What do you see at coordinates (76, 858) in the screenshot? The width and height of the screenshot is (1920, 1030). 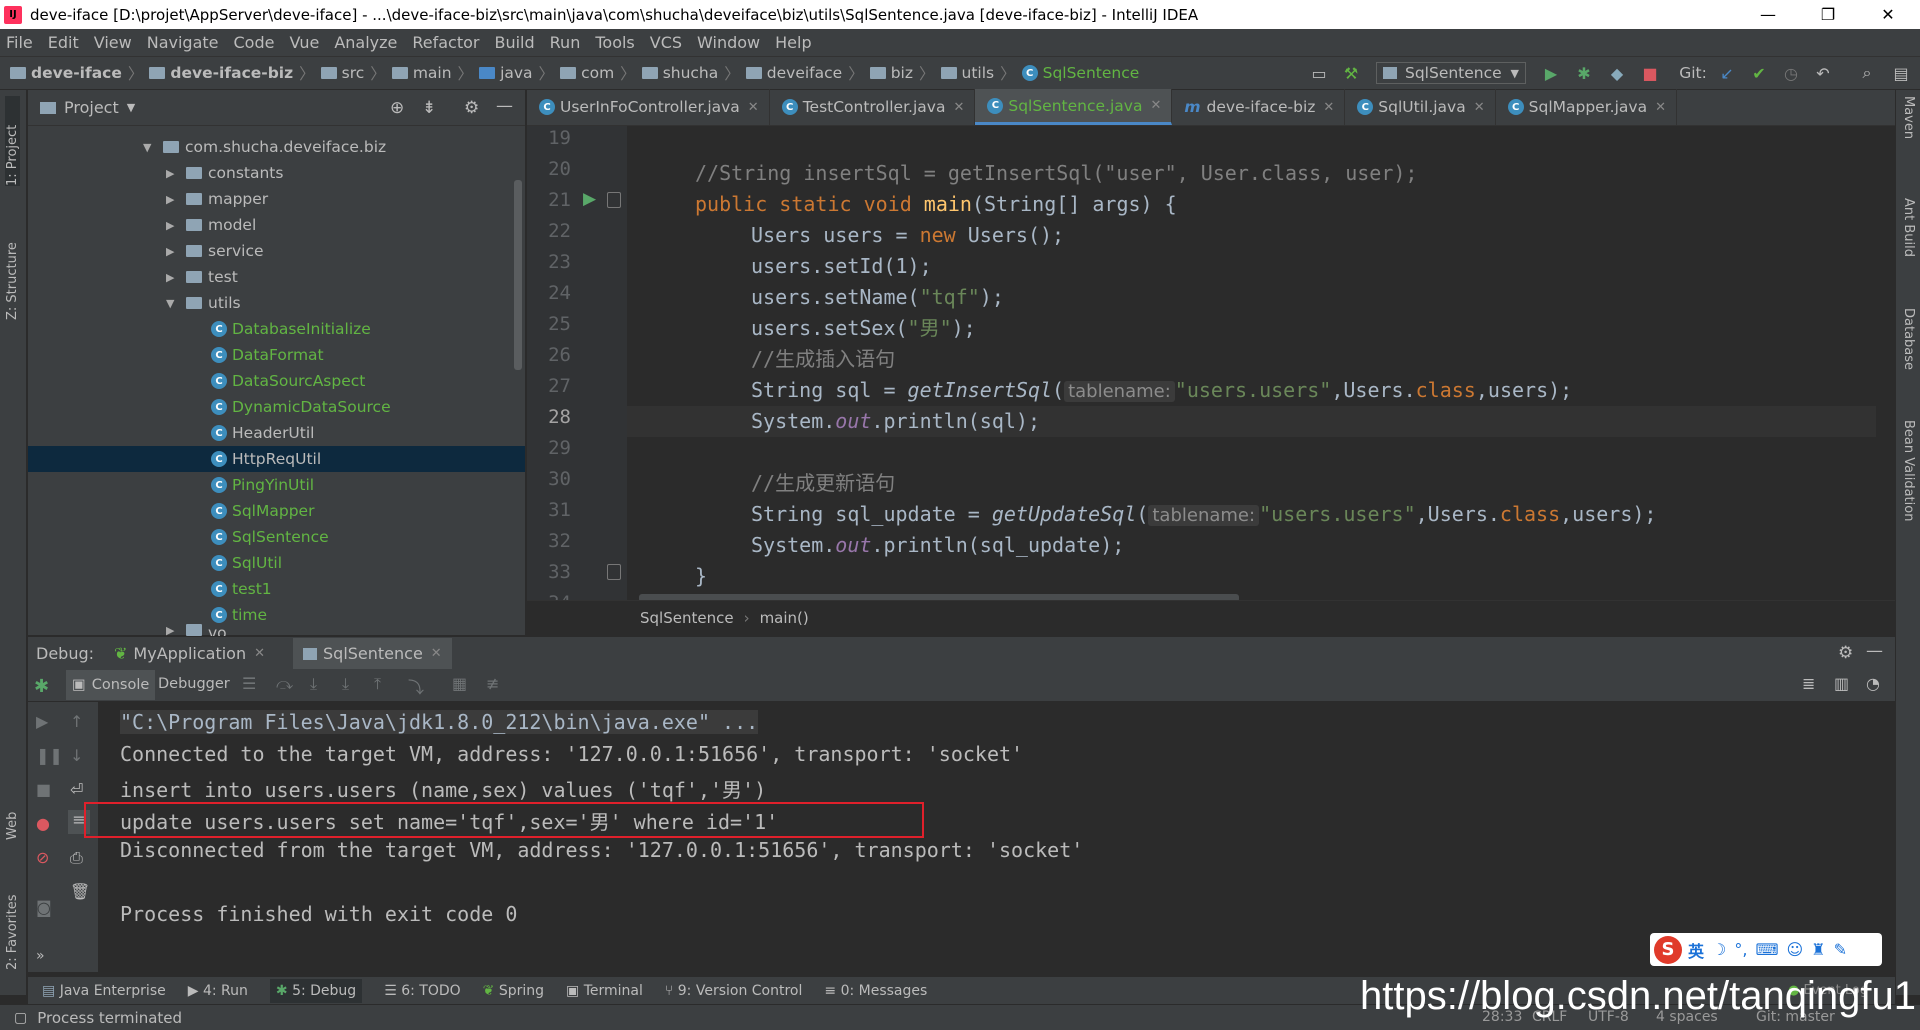 I see `print-icon: ⎙` at bounding box center [76, 858].